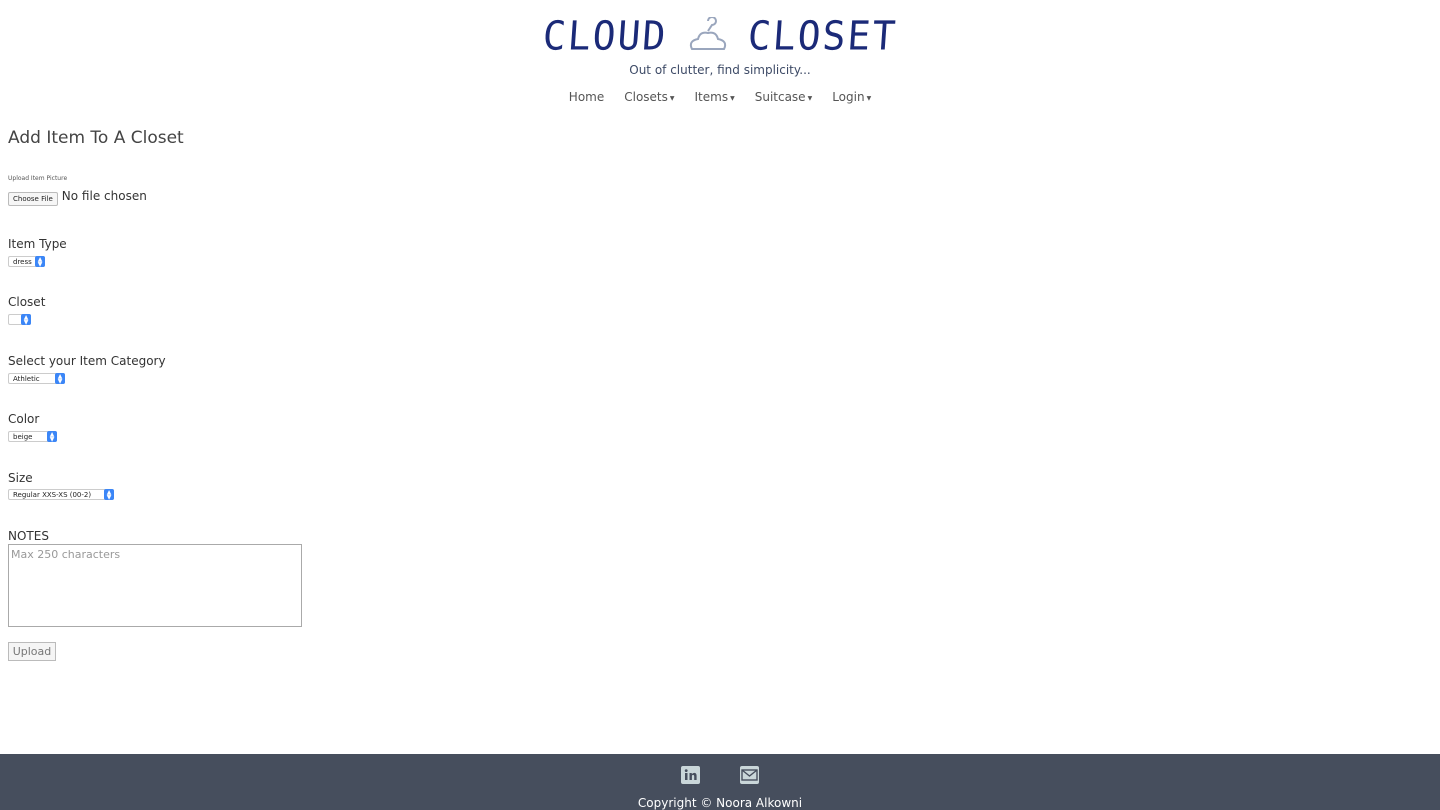  What do you see at coordinates (822, 36) in the screenshot?
I see `logo-word-closet: CLOSET` at bounding box center [822, 36].